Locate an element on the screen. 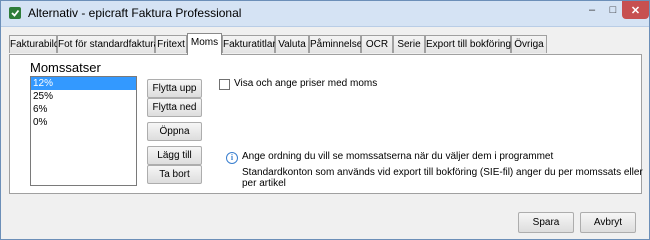  move-down-button: Flytta ned is located at coordinates (174, 107).